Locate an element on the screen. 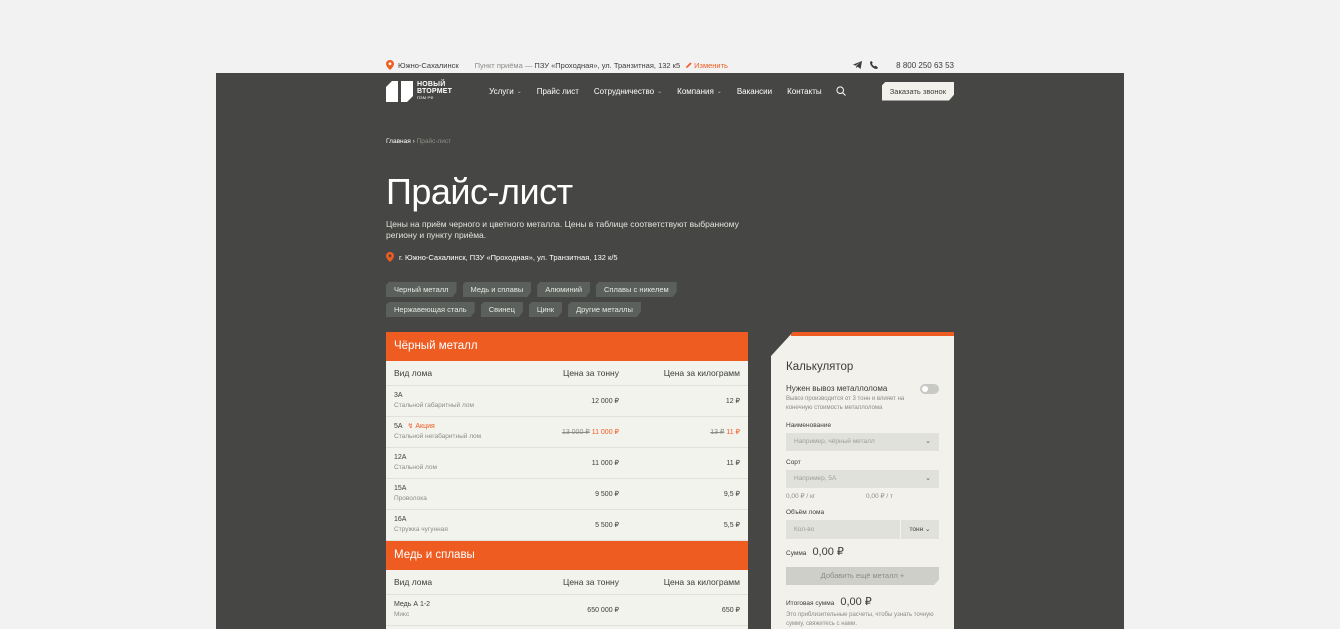  grade-select: Например, 5А ⌄ is located at coordinates (862, 479).